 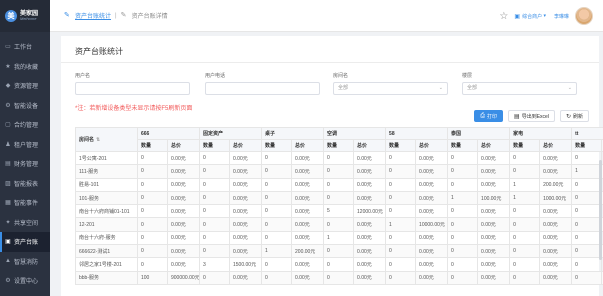 What do you see at coordinates (25, 67) in the screenshot?
I see `sidebar-item-star: ★ 我的收藏` at bounding box center [25, 67].